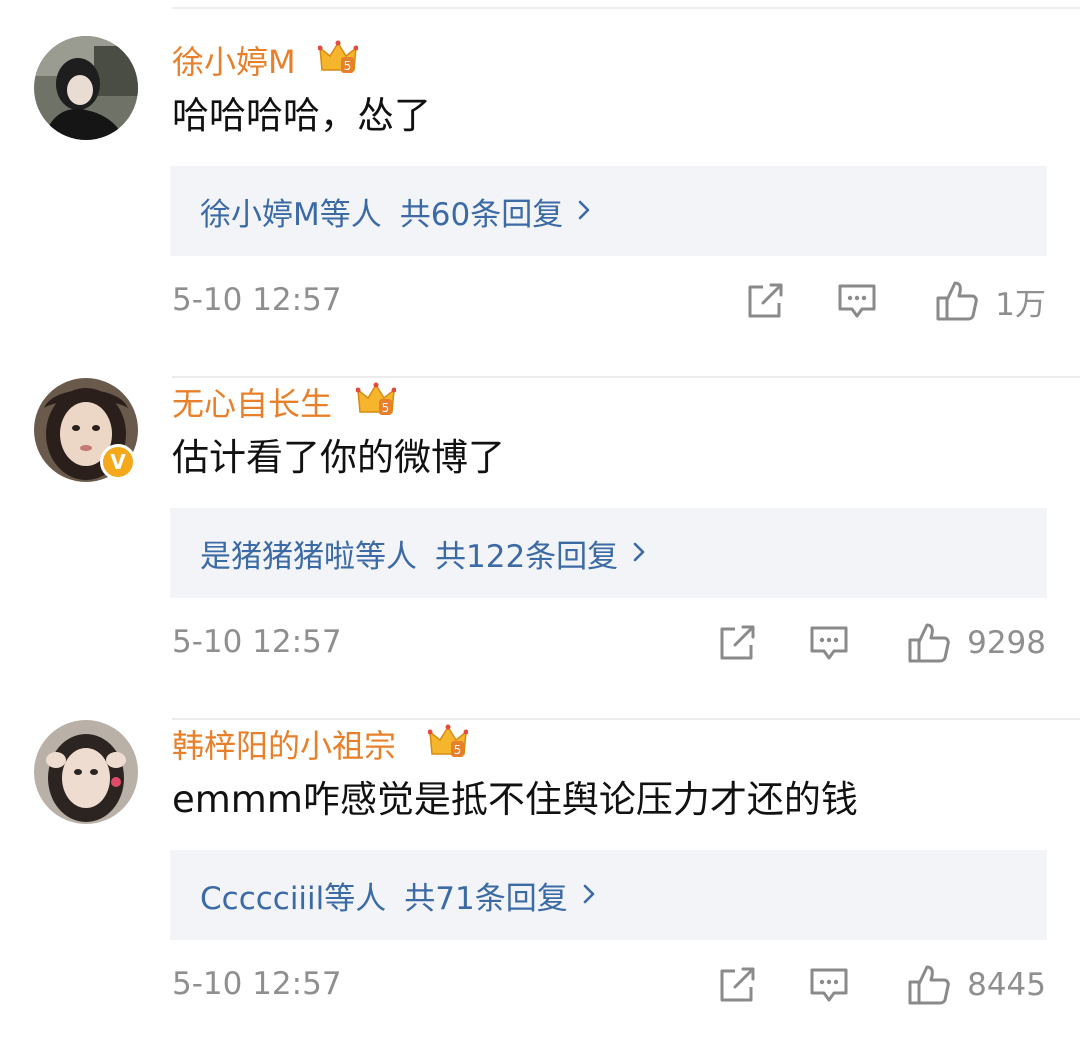  What do you see at coordinates (626, 8) in the screenshot?
I see `top-divider` at bounding box center [626, 8].